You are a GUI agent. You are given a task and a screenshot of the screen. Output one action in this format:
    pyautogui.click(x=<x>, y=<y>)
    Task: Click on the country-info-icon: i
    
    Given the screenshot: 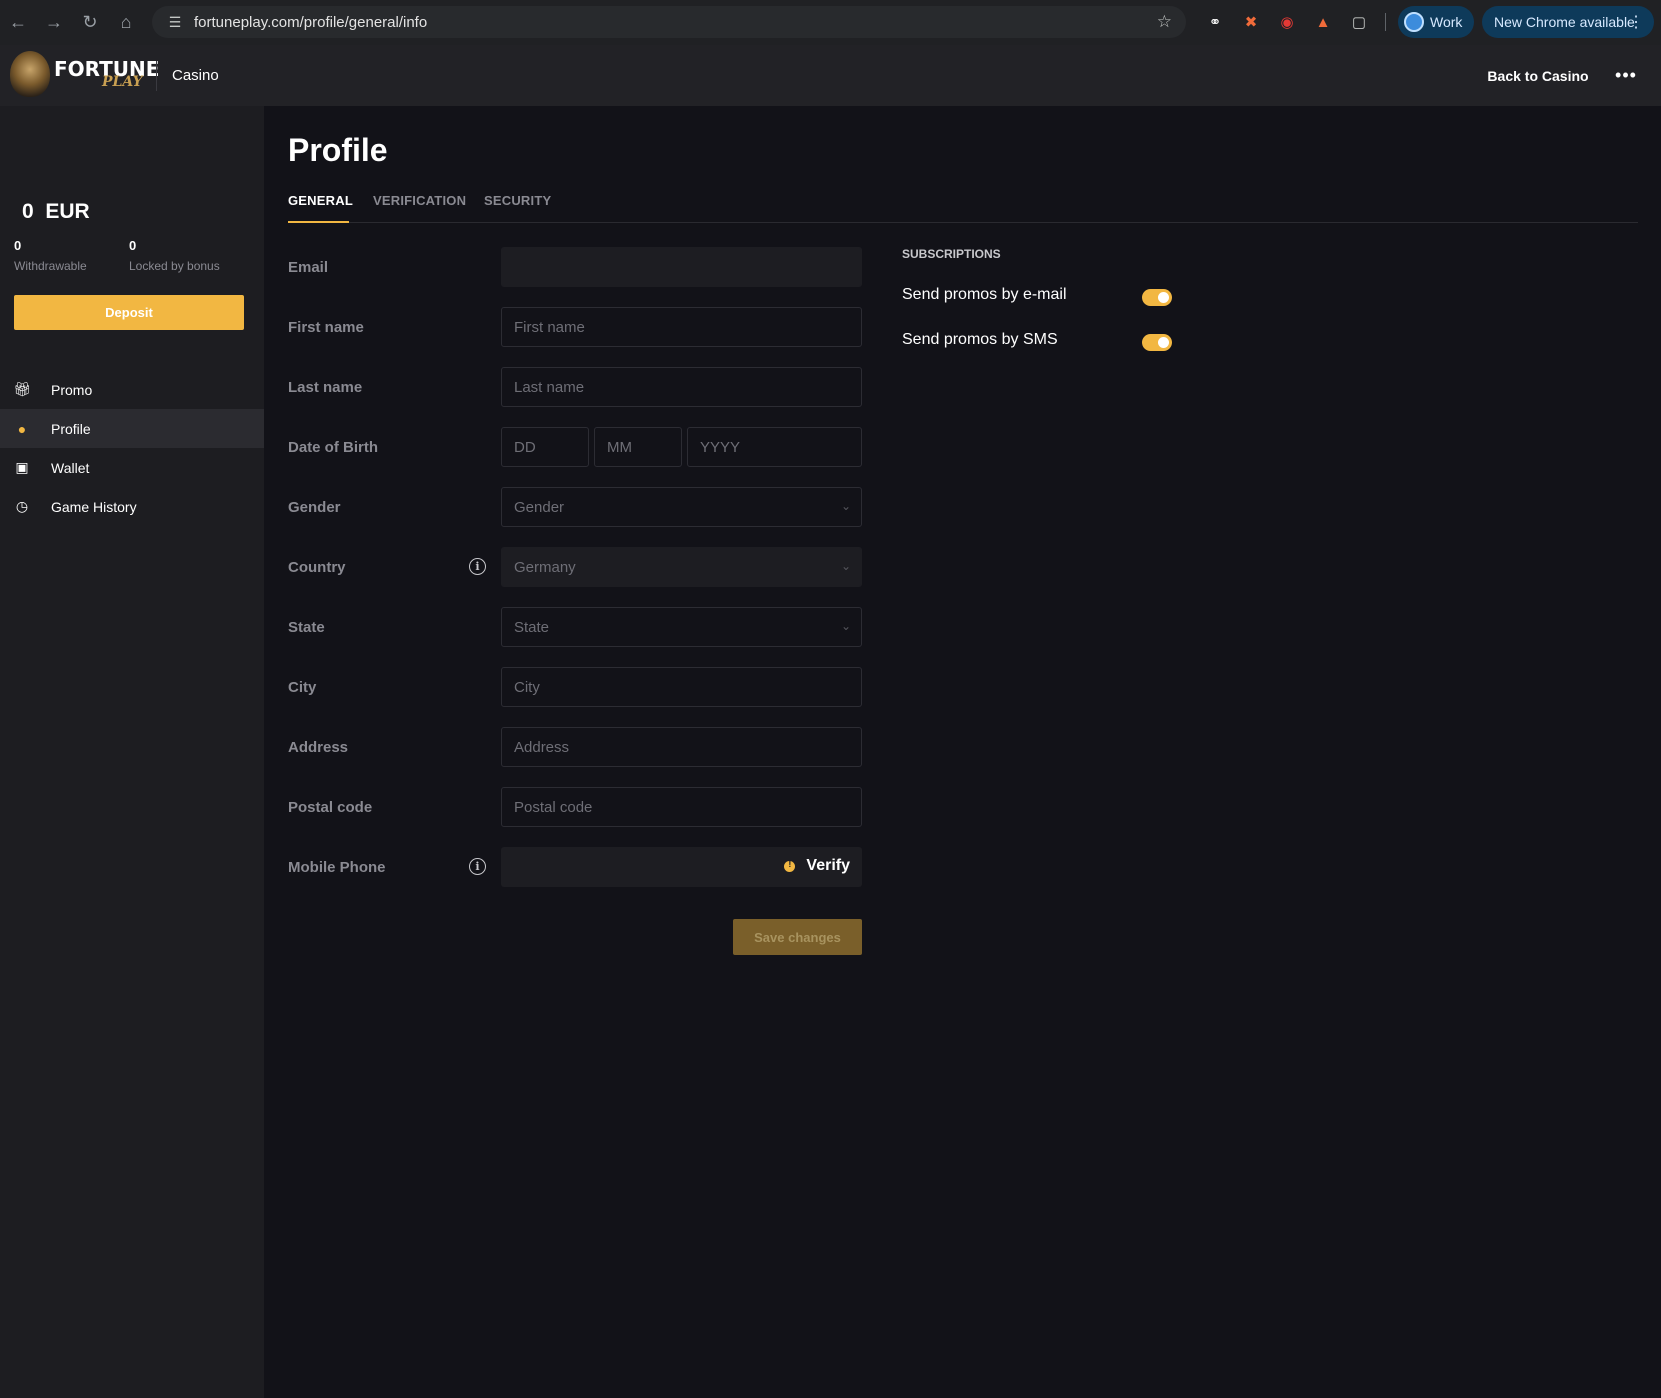 What is the action you would take?
    pyautogui.click(x=477, y=566)
    